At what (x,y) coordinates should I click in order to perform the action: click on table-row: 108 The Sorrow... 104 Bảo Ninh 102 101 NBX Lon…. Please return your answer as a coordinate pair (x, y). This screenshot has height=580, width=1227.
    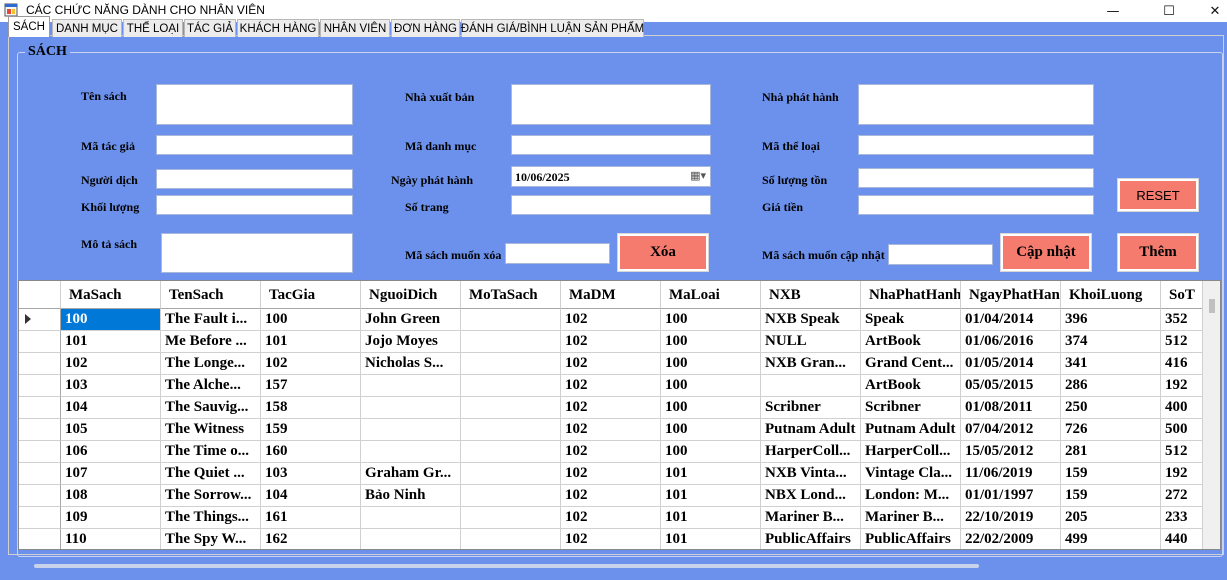
    Looking at the image, I should click on (619, 496).